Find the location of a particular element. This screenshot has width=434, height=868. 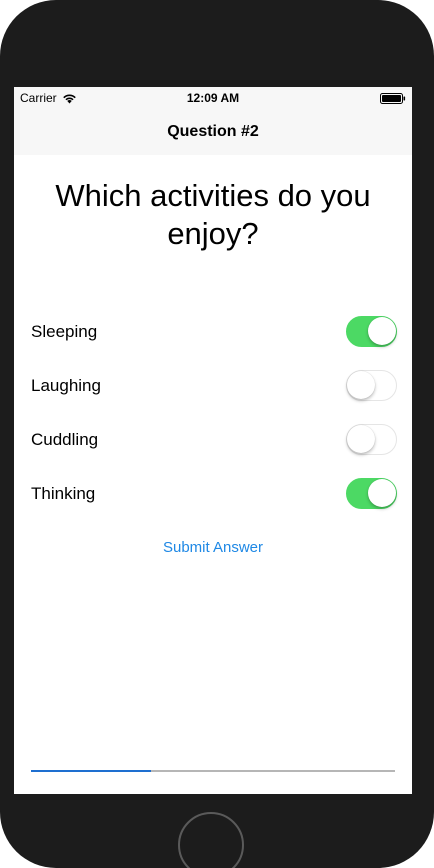

option-label: Sleeping is located at coordinates (64, 331).